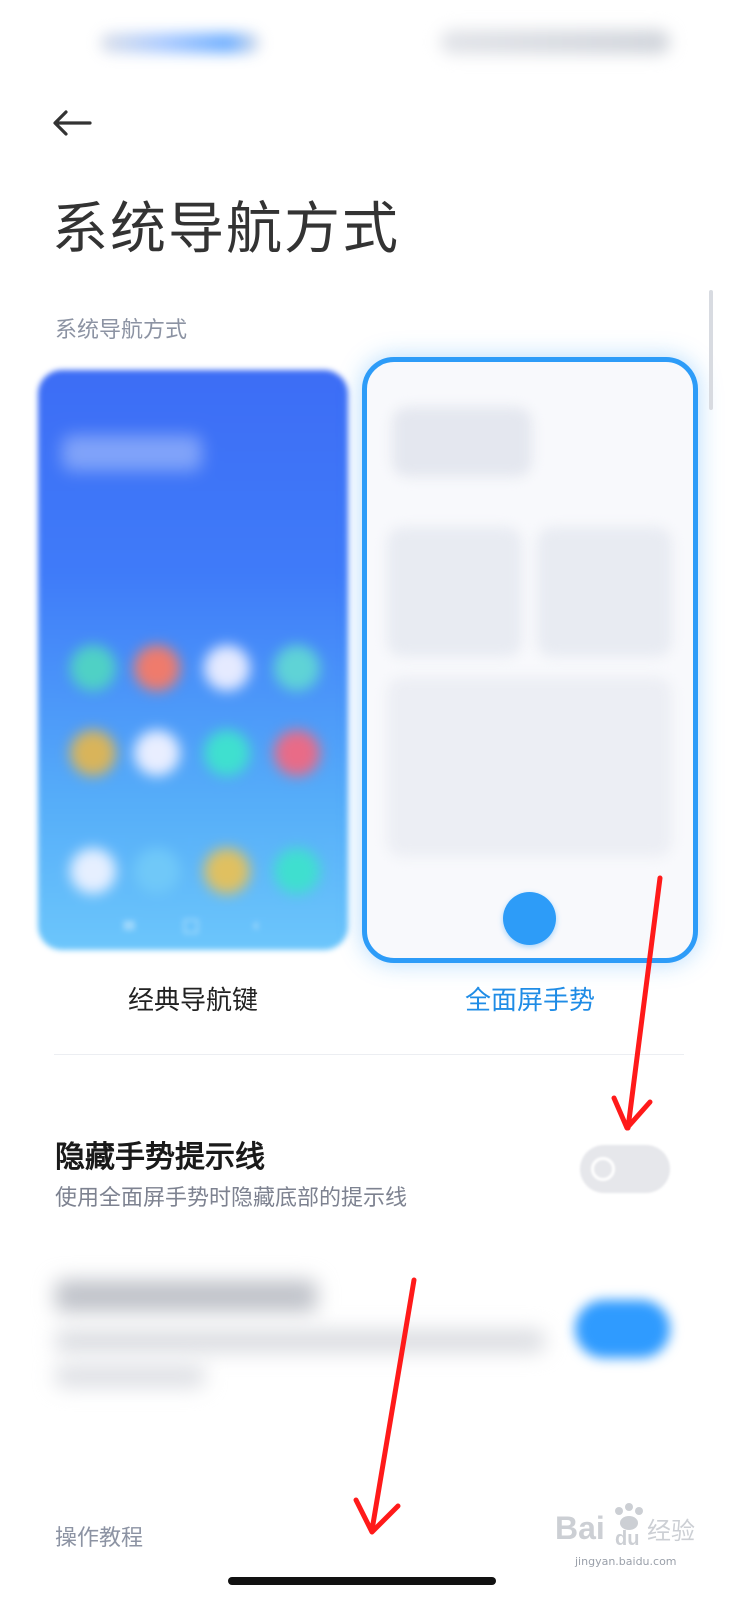 Image resolution: width=738 pixels, height=1600 pixels. Describe the element at coordinates (555, 42) in the screenshot. I see `status-bar-right-blurred` at that location.